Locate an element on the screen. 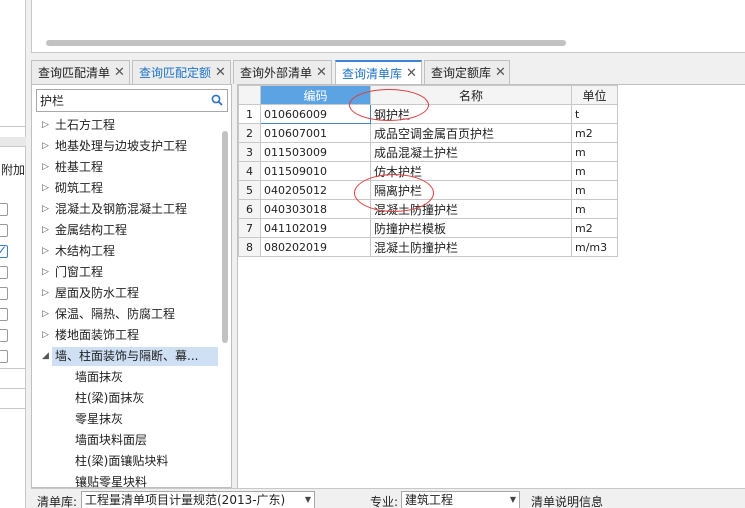 The width and height of the screenshot is (745, 508). row-number-cell: 4 is located at coordinates (249, 171).